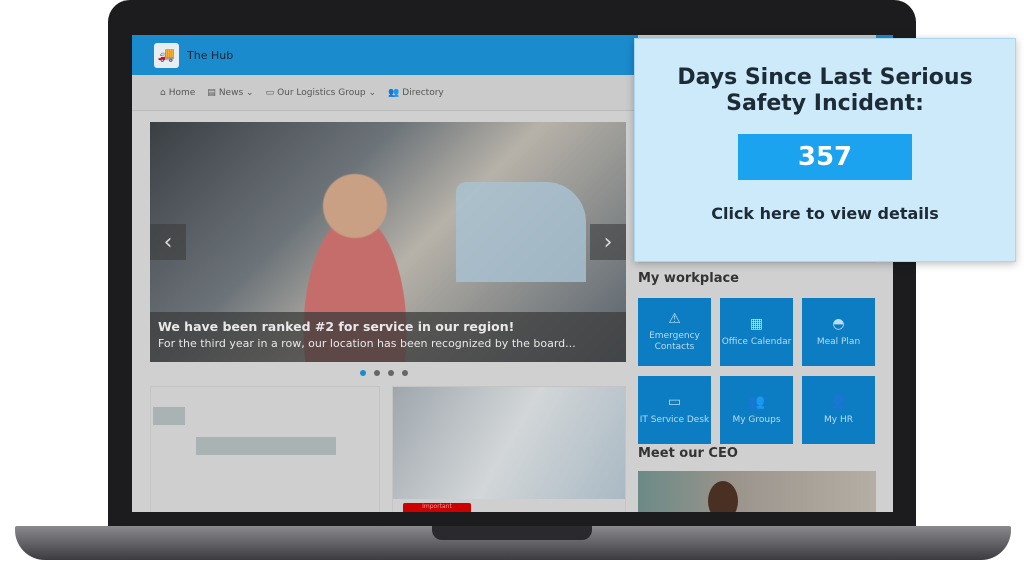 Image resolution: width=1024 pixels, height=573 pixels. I want to click on popup-title: Days Since Last Serious Safety Incident:, so click(825, 90).